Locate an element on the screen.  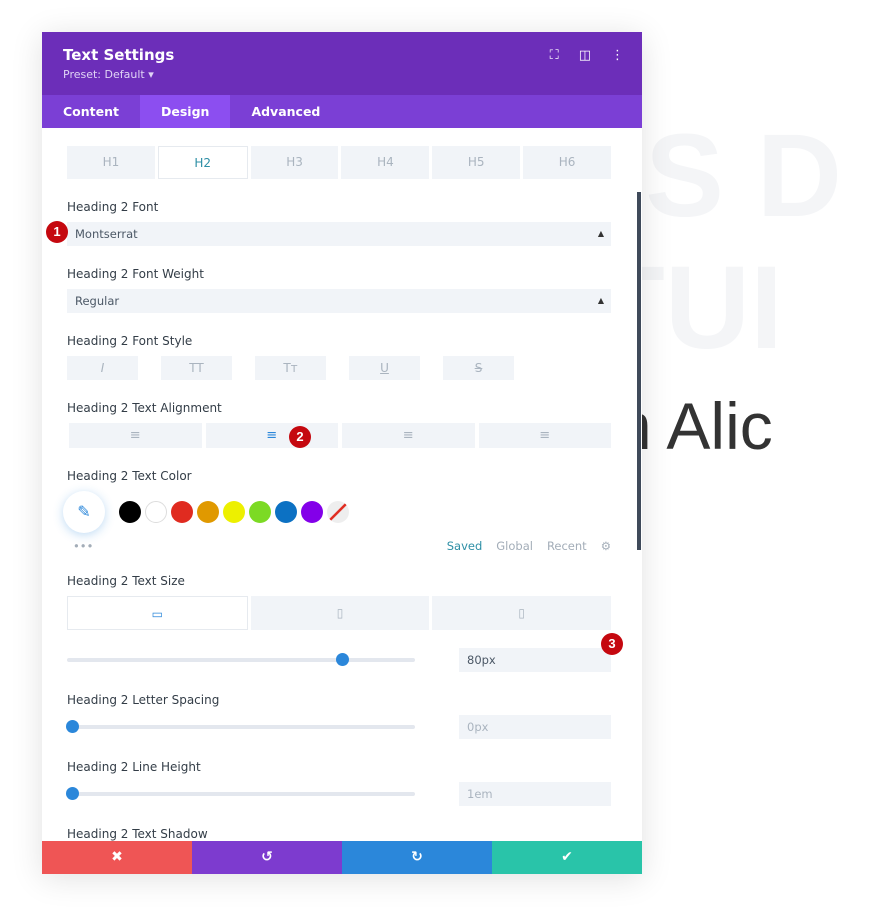
tab-design: Design is located at coordinates (185, 111).